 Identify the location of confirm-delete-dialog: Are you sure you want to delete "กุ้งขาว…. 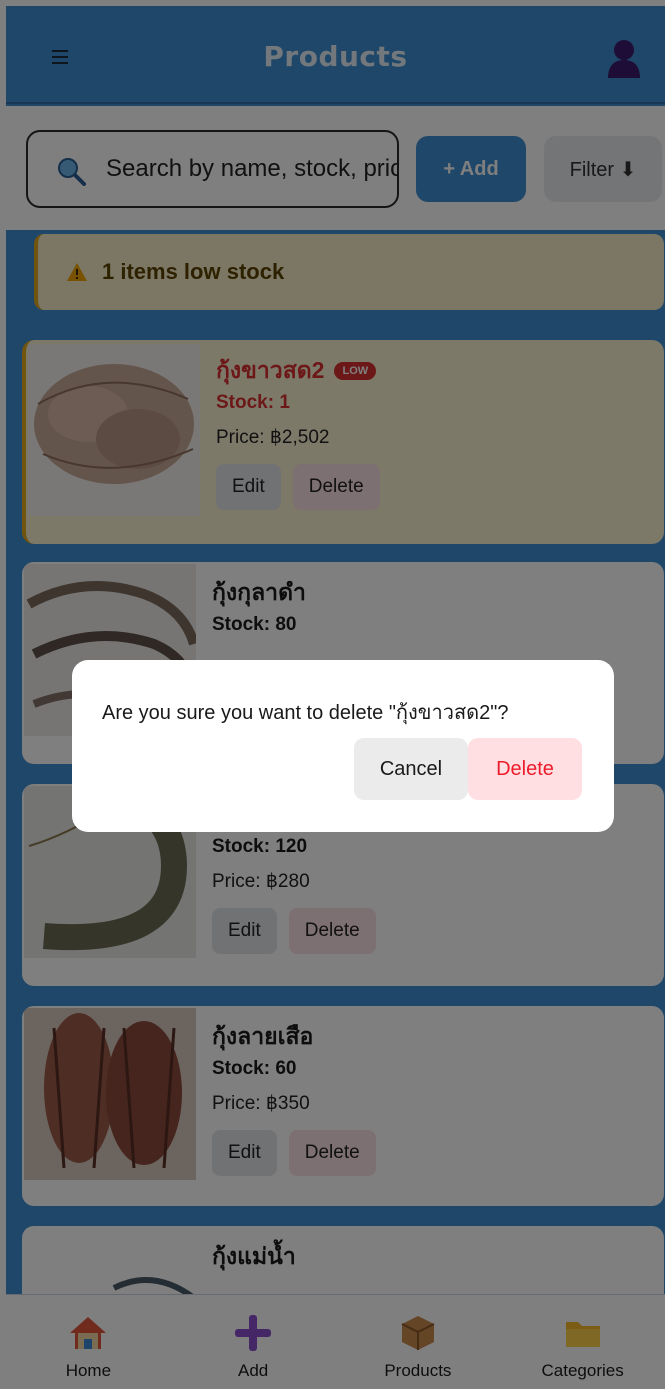
(343, 746).